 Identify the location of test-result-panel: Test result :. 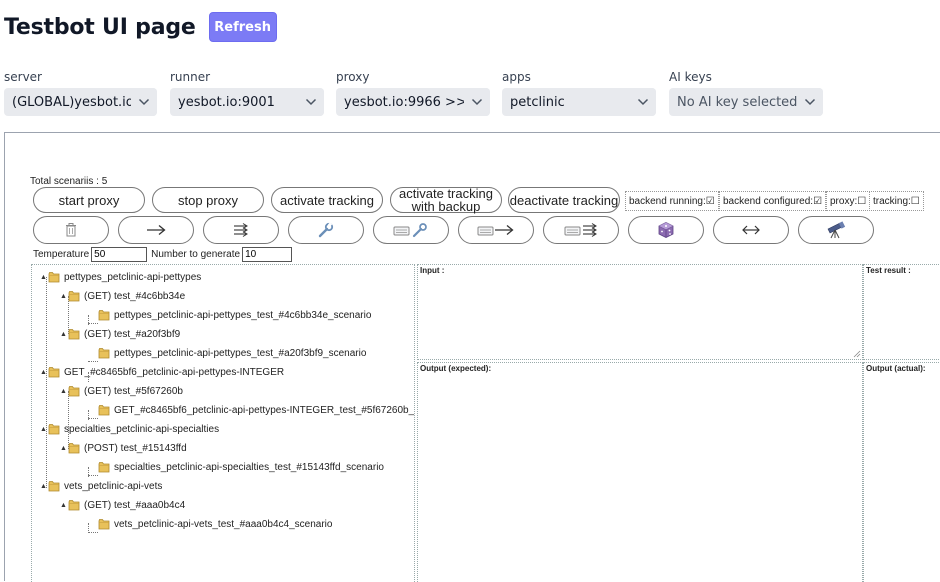
(901, 312).